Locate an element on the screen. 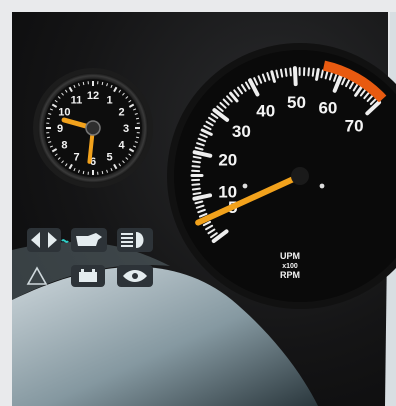 The height and width of the screenshot is (406, 396). clock-numeral: 9 is located at coordinates (60, 129).